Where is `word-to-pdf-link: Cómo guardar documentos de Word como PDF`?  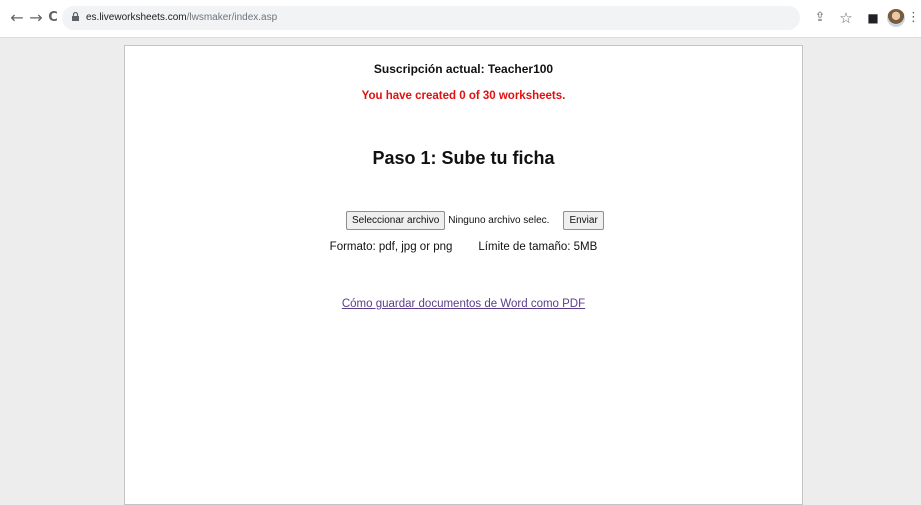 word-to-pdf-link: Cómo guardar documentos de Word como PDF is located at coordinates (463, 304).